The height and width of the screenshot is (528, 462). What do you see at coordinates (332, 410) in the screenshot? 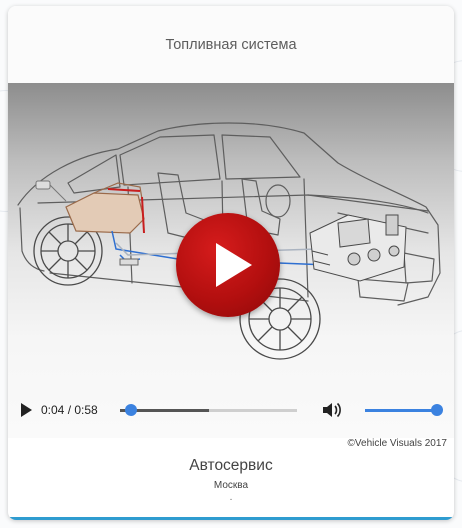
I see `speaker-icon` at bounding box center [332, 410].